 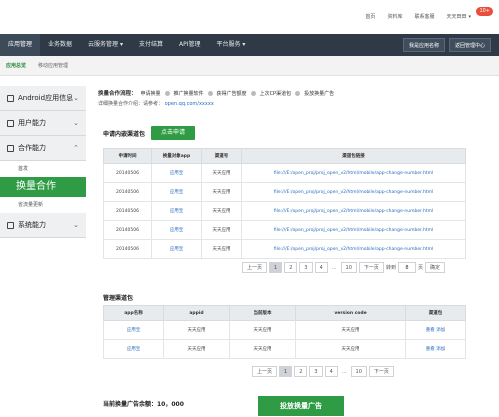 I want to click on flow-step: 推广换量软件, so click(x=188, y=93).